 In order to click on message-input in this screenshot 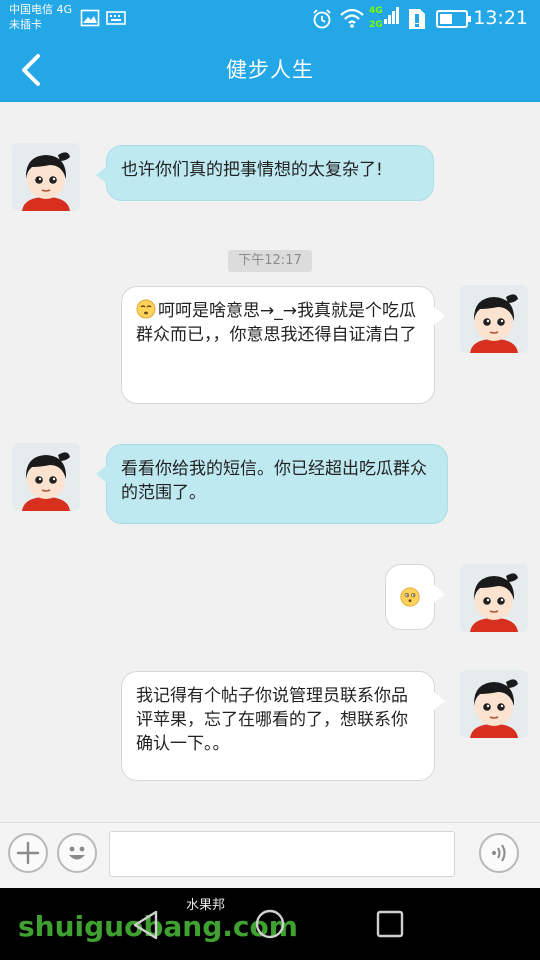, I will do `click(282, 854)`.